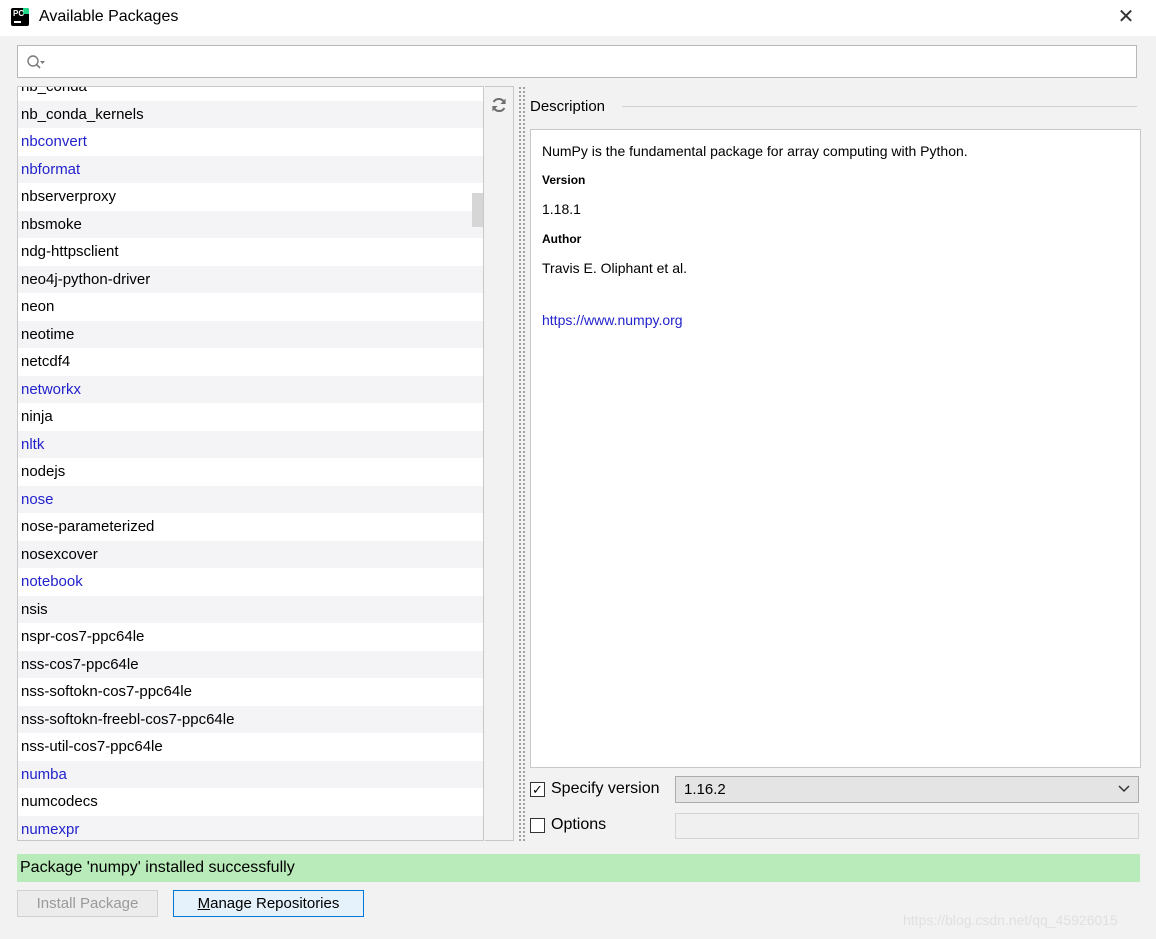  I want to click on pycharm-app-icon: PC, so click(20, 17).